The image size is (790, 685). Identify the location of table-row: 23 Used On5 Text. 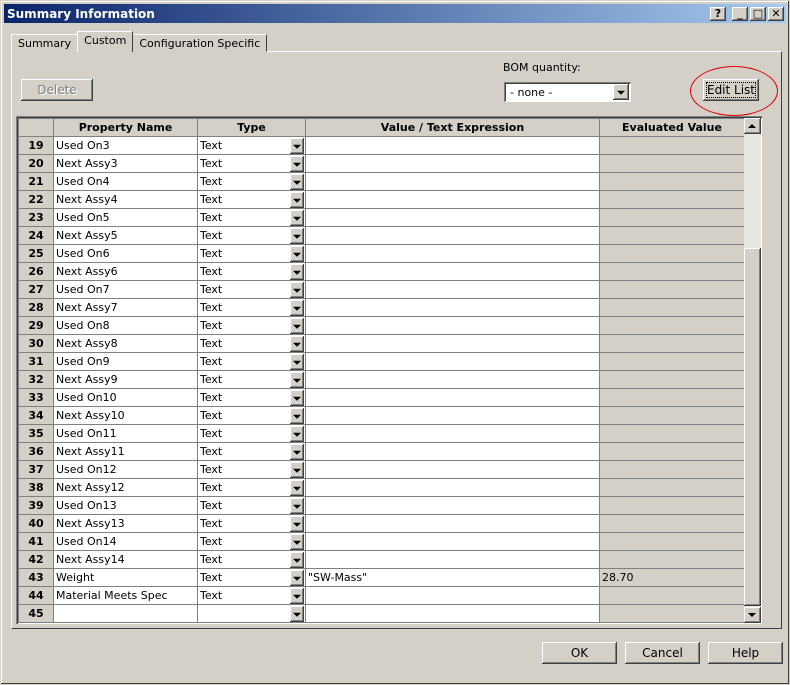
(381, 217).